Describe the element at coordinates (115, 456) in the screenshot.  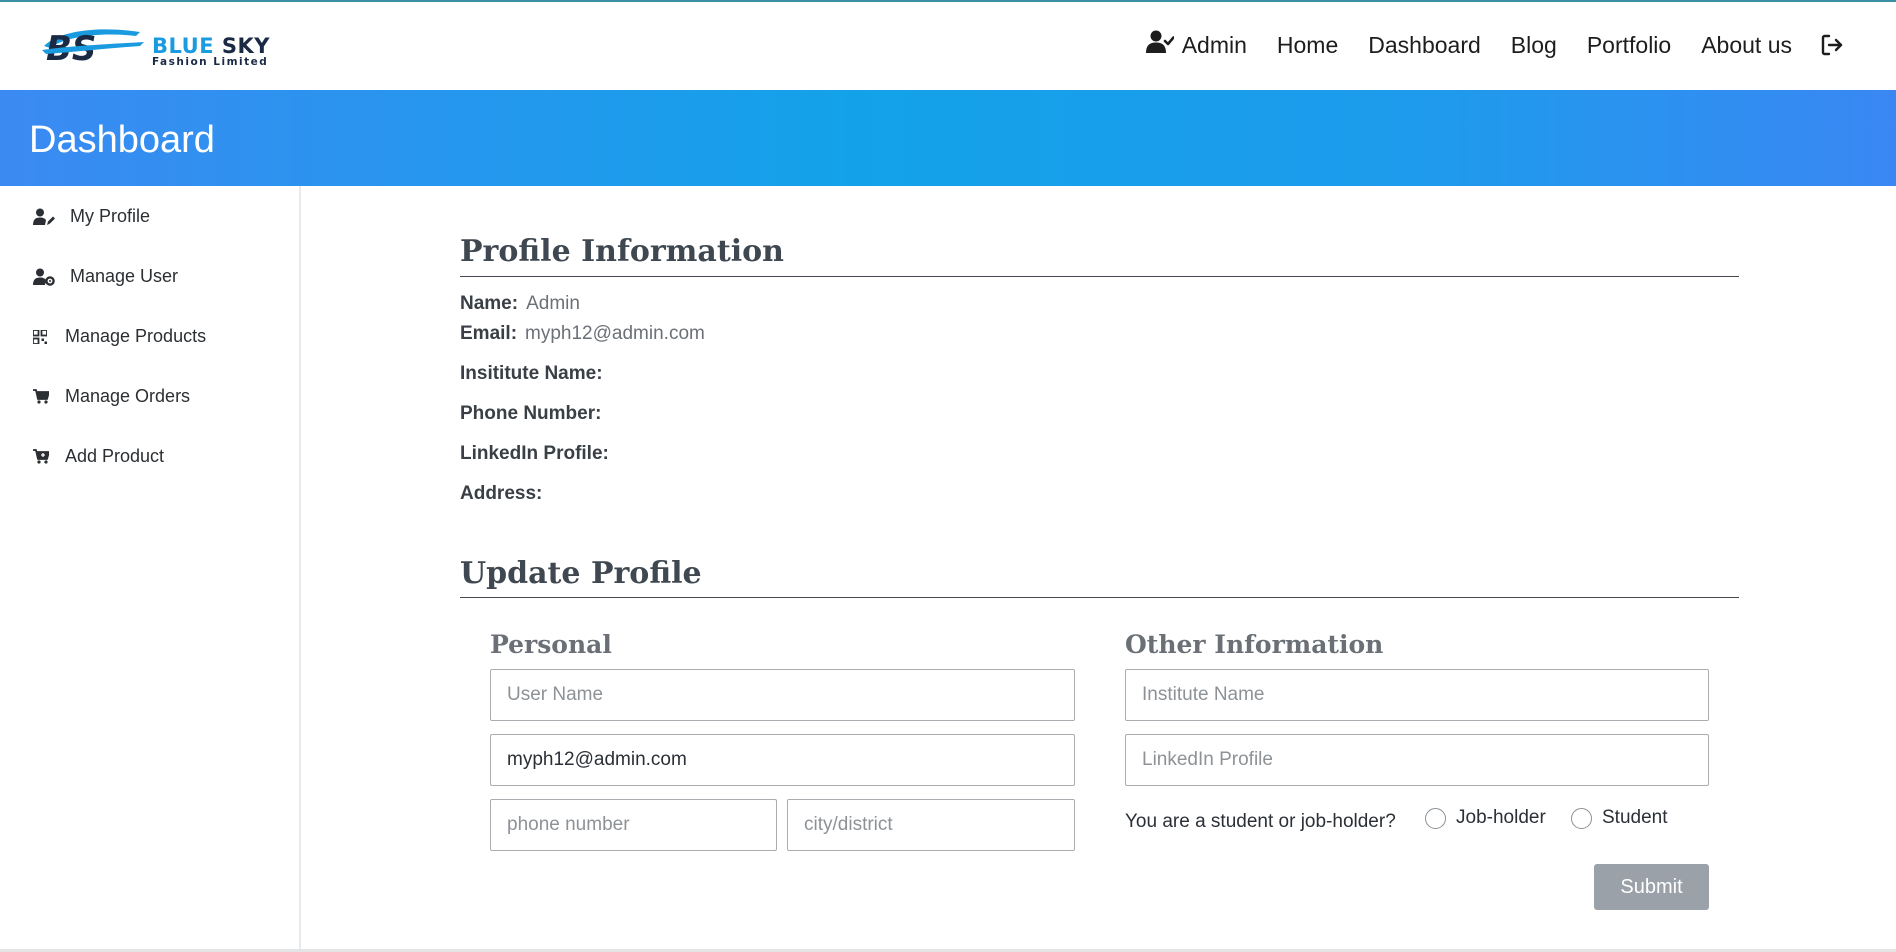
I see `sidebar-item-label: Add Product` at that location.